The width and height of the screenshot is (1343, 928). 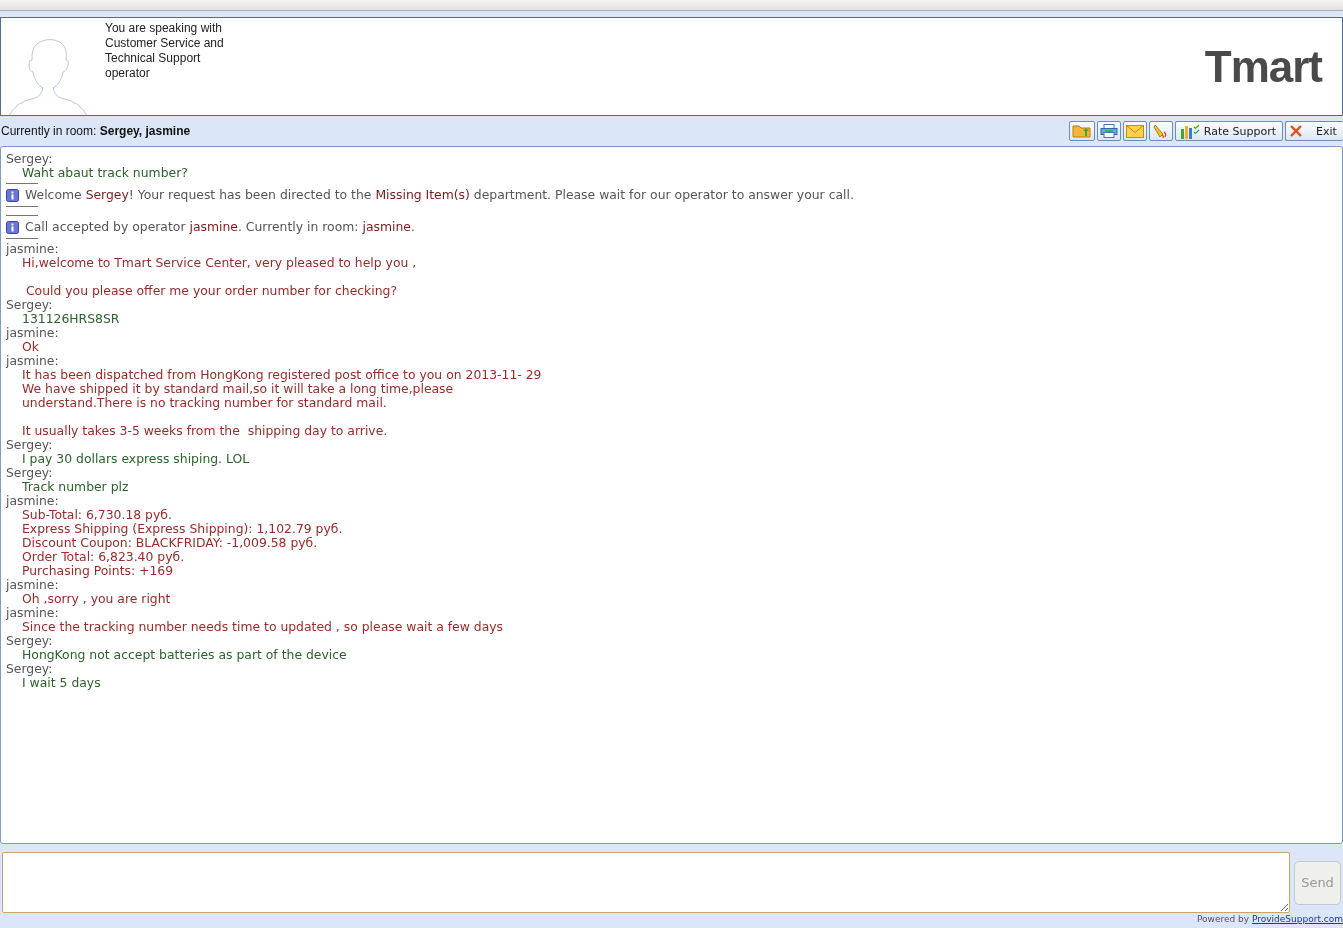 I want to click on print-button, so click(x=1108, y=131).